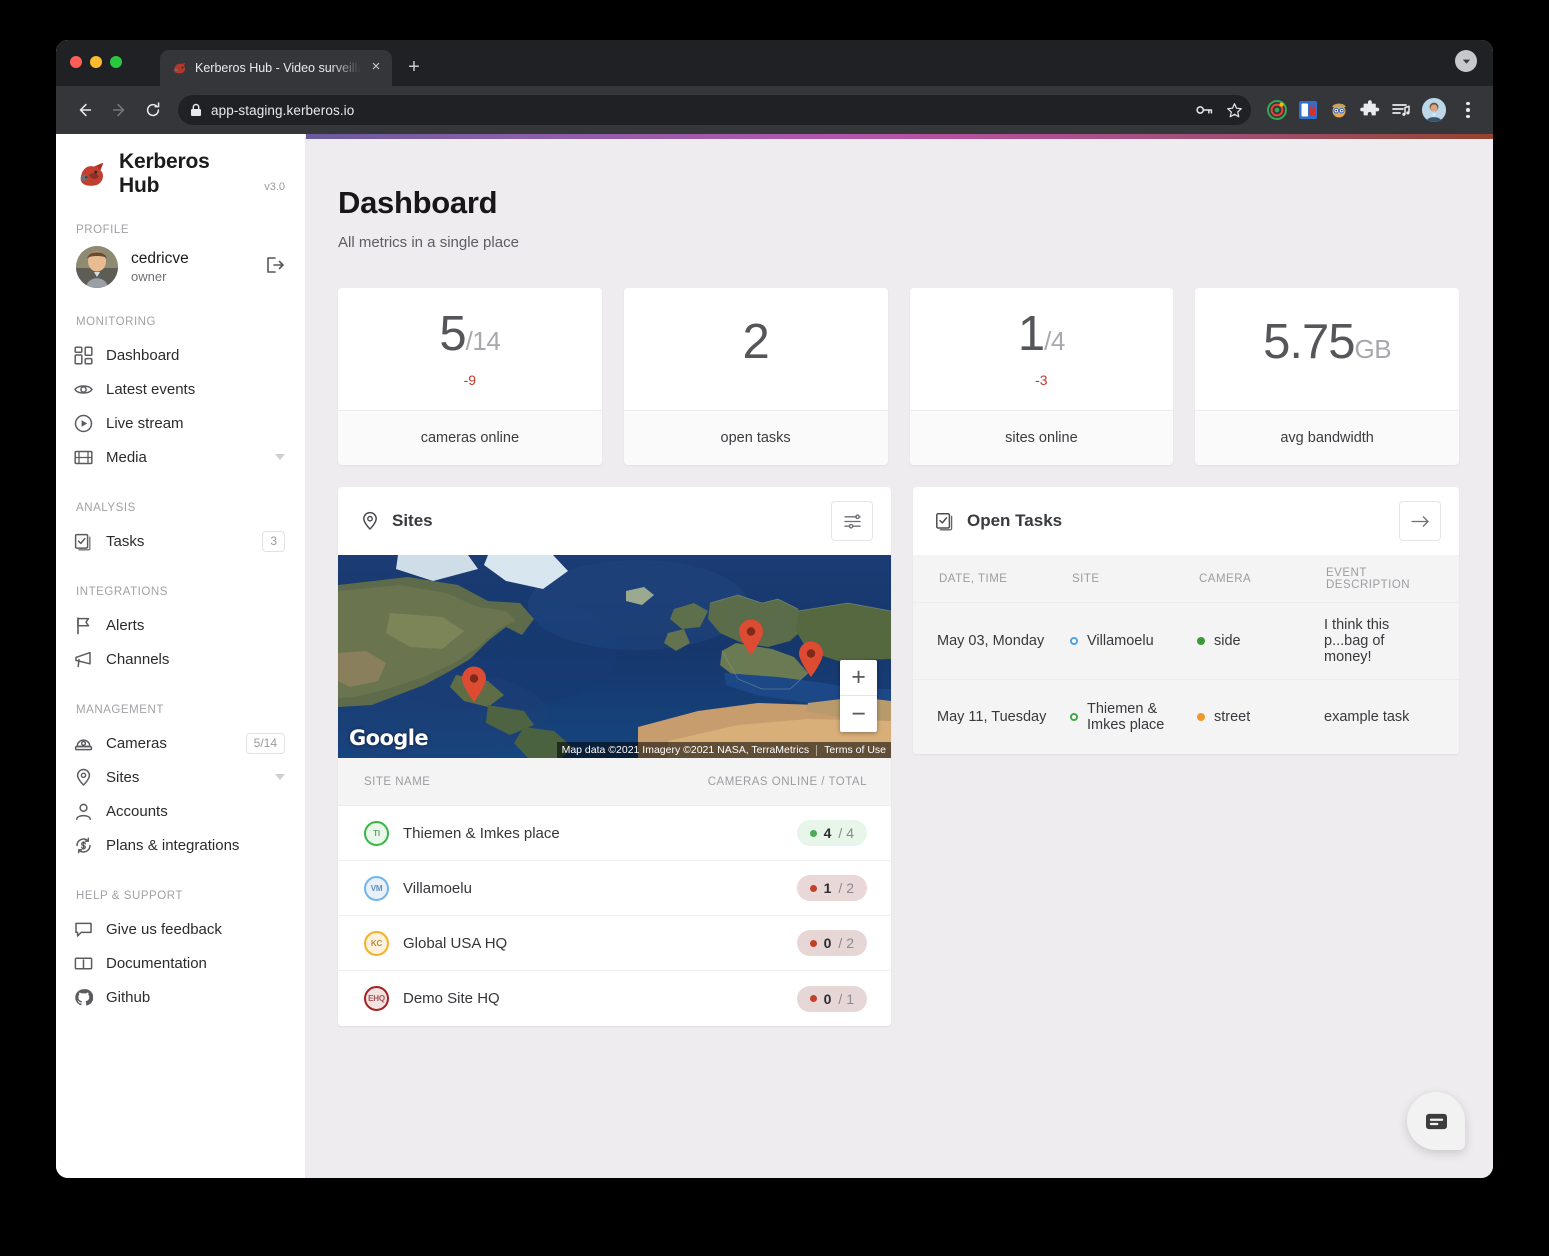 The image size is (1549, 1256). I want to click on browser-tab: Kerberos Hub - Video surveillance ×, so click(276, 68).